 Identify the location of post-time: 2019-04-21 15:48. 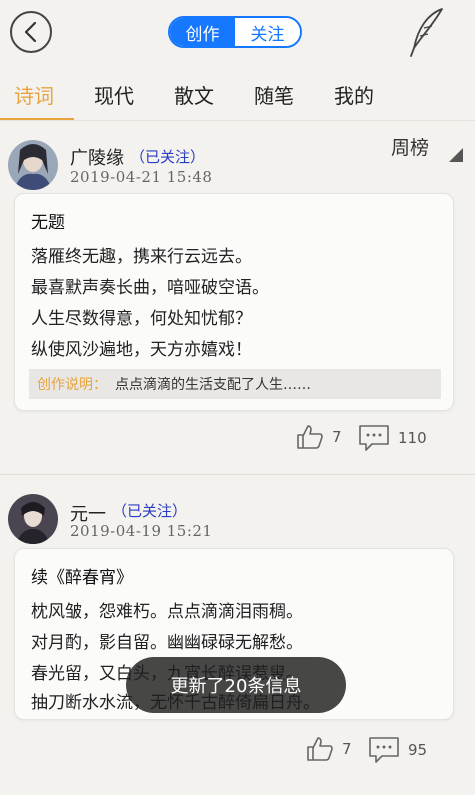
(141, 177).